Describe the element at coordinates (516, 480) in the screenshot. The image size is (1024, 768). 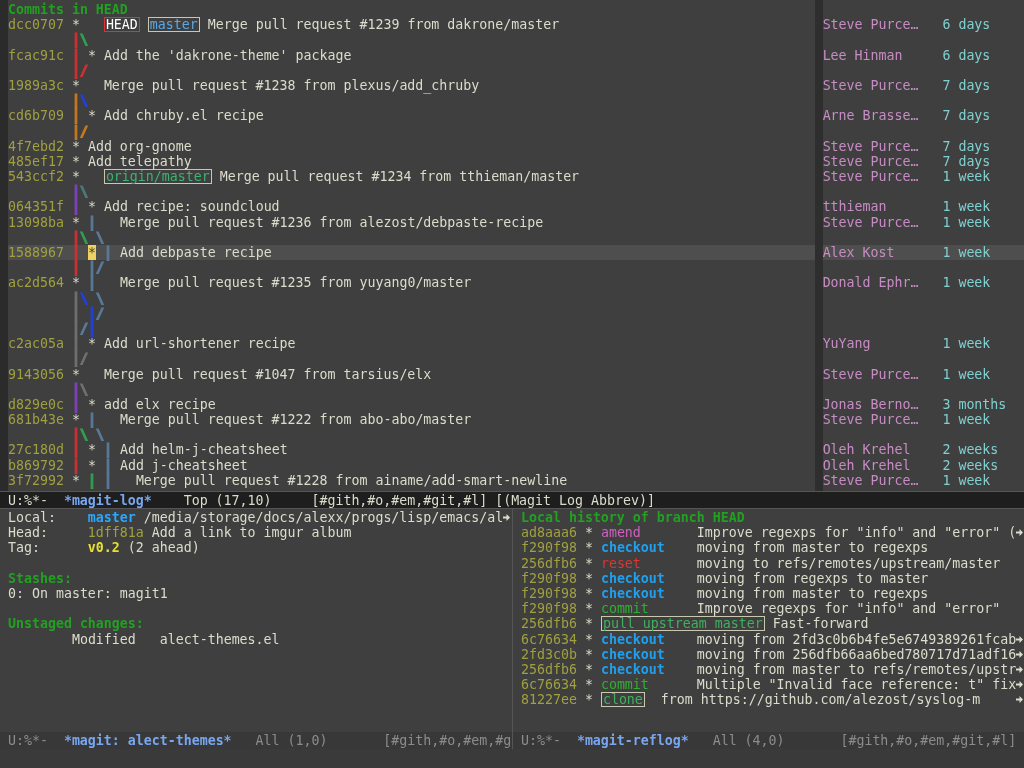
I see `commit-row: 3f72992 * | | Merge pull request #1228 from ainame/add-smart-newline Steve Purce… 1 week` at that location.